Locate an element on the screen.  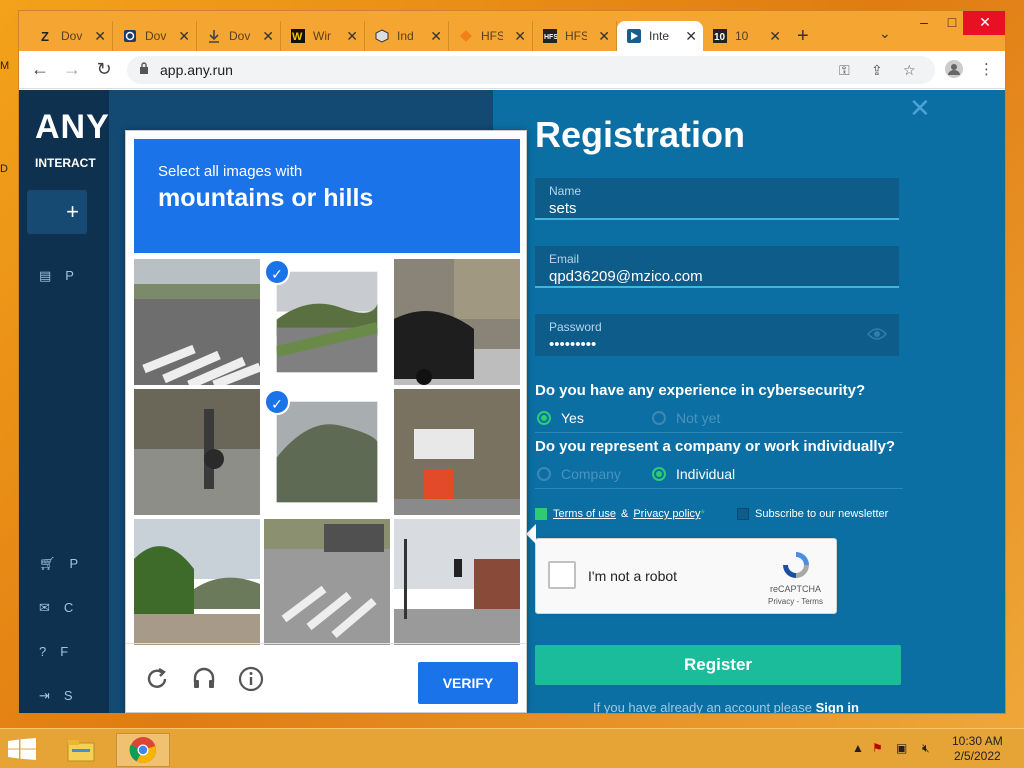
password-field: Password ••••••••• is located at coordinates (717, 335).